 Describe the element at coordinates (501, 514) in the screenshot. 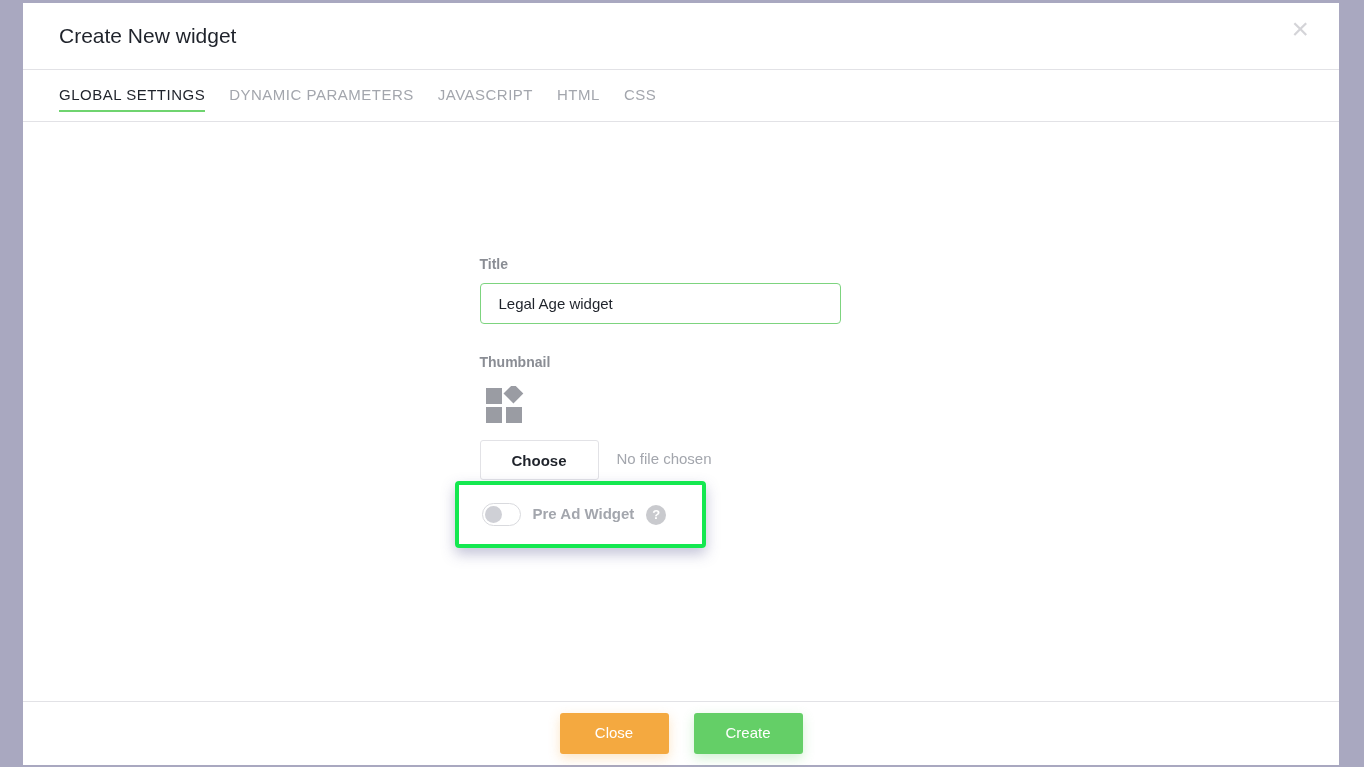

I see `toggle-switch` at that location.